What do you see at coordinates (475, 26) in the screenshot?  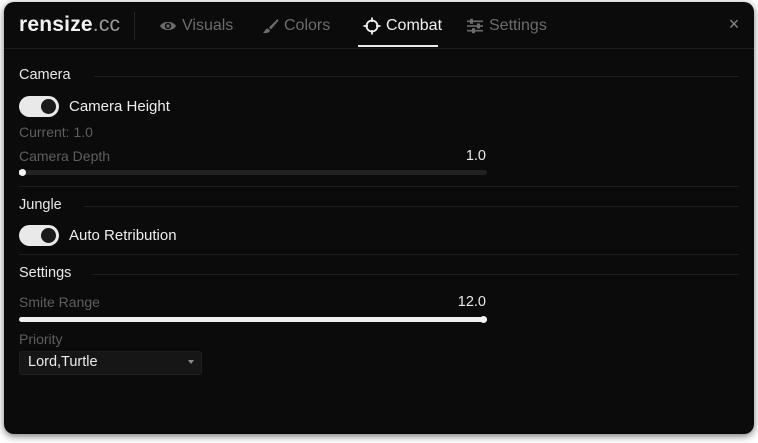 I see `sliders-icon` at bounding box center [475, 26].